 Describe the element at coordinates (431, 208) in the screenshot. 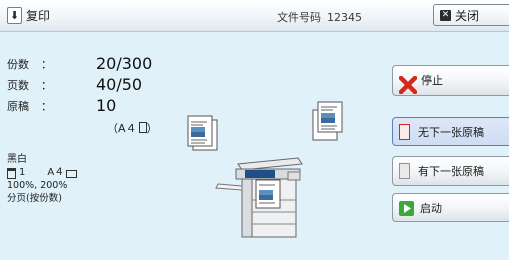

I see `start-button-label: 启动` at that location.